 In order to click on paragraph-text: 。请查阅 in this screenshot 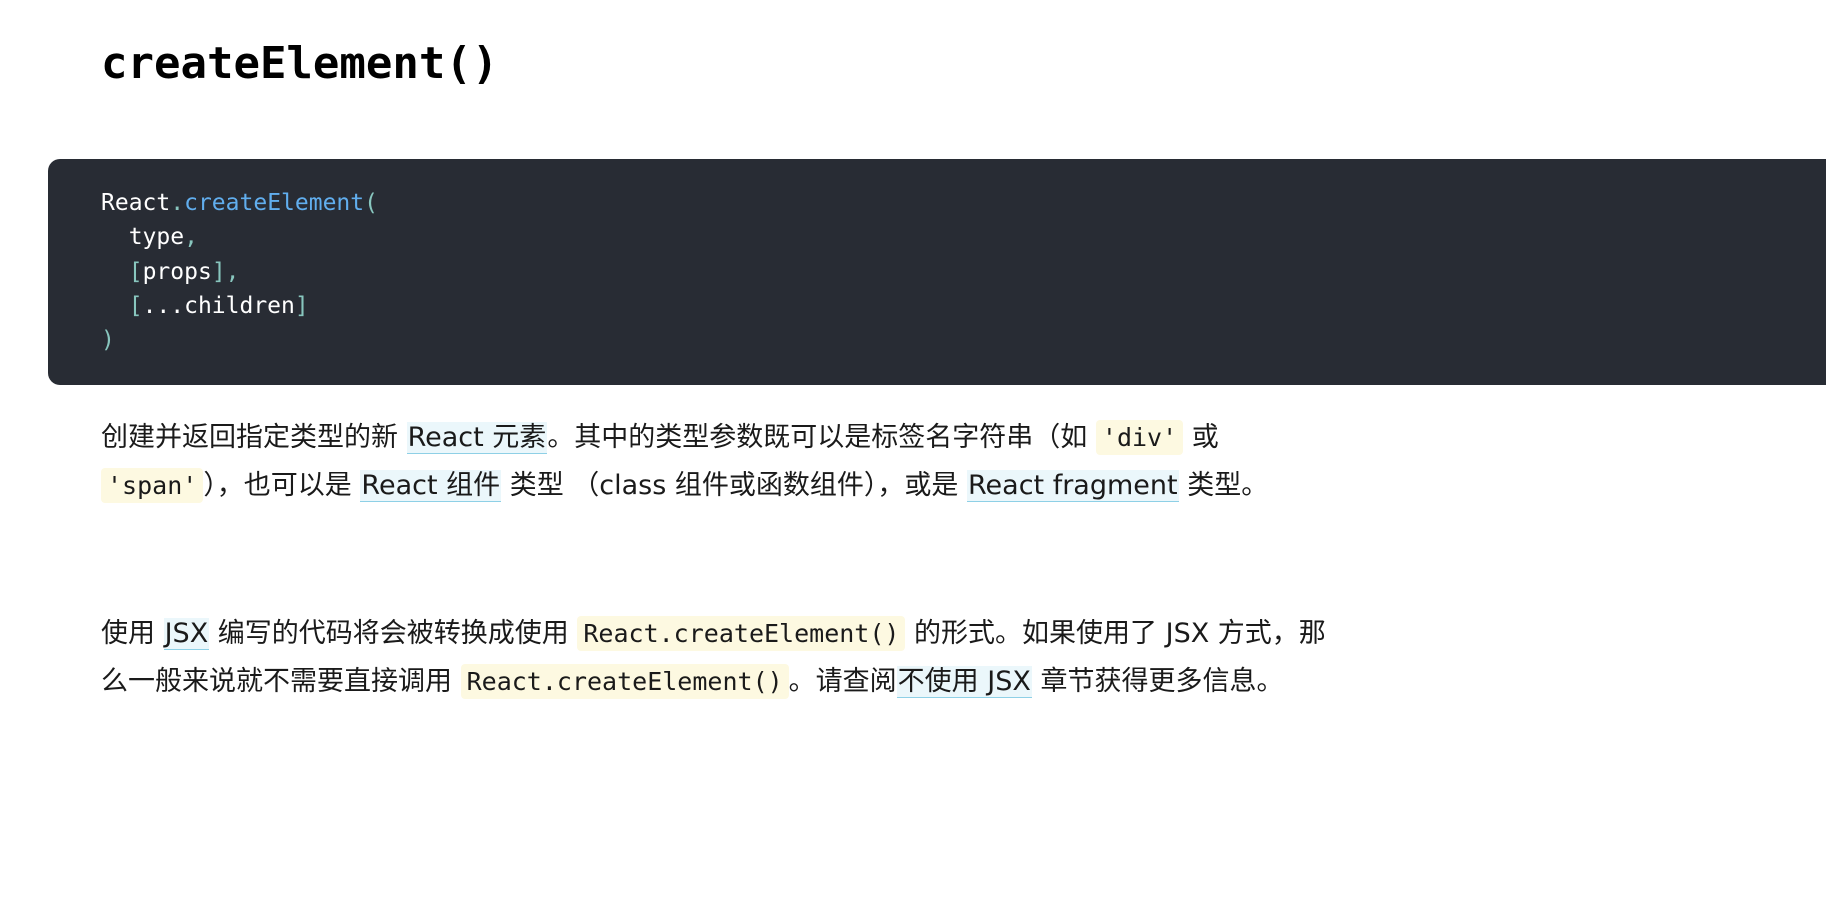, I will do `click(842, 681)`.